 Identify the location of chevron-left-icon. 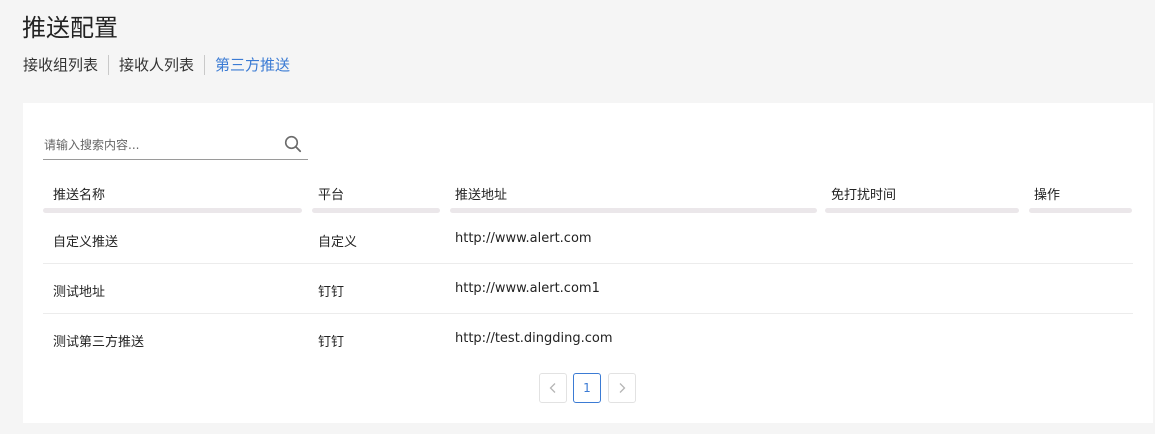
(552, 388).